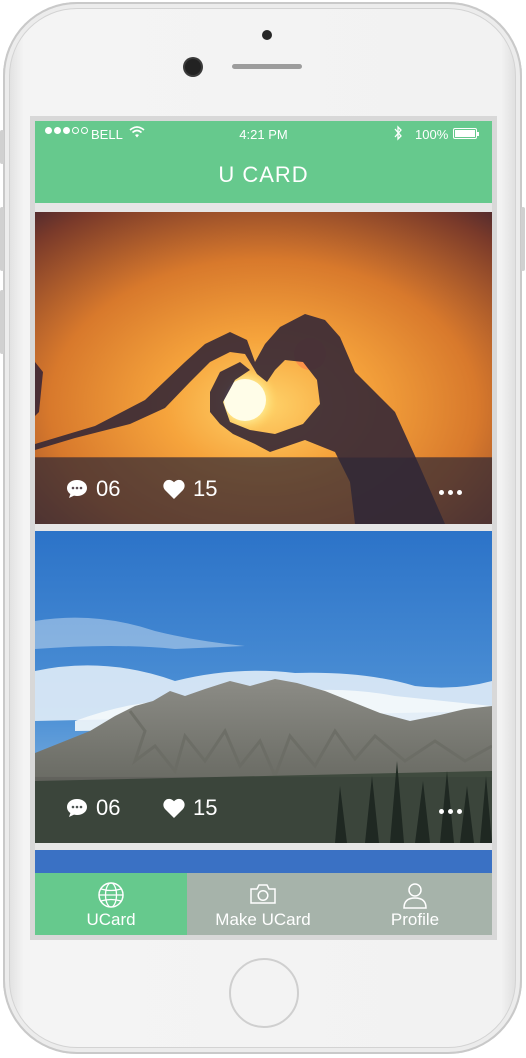 The height and width of the screenshot is (1058, 526). I want to click on tab-ucard: UCard, so click(111, 904).